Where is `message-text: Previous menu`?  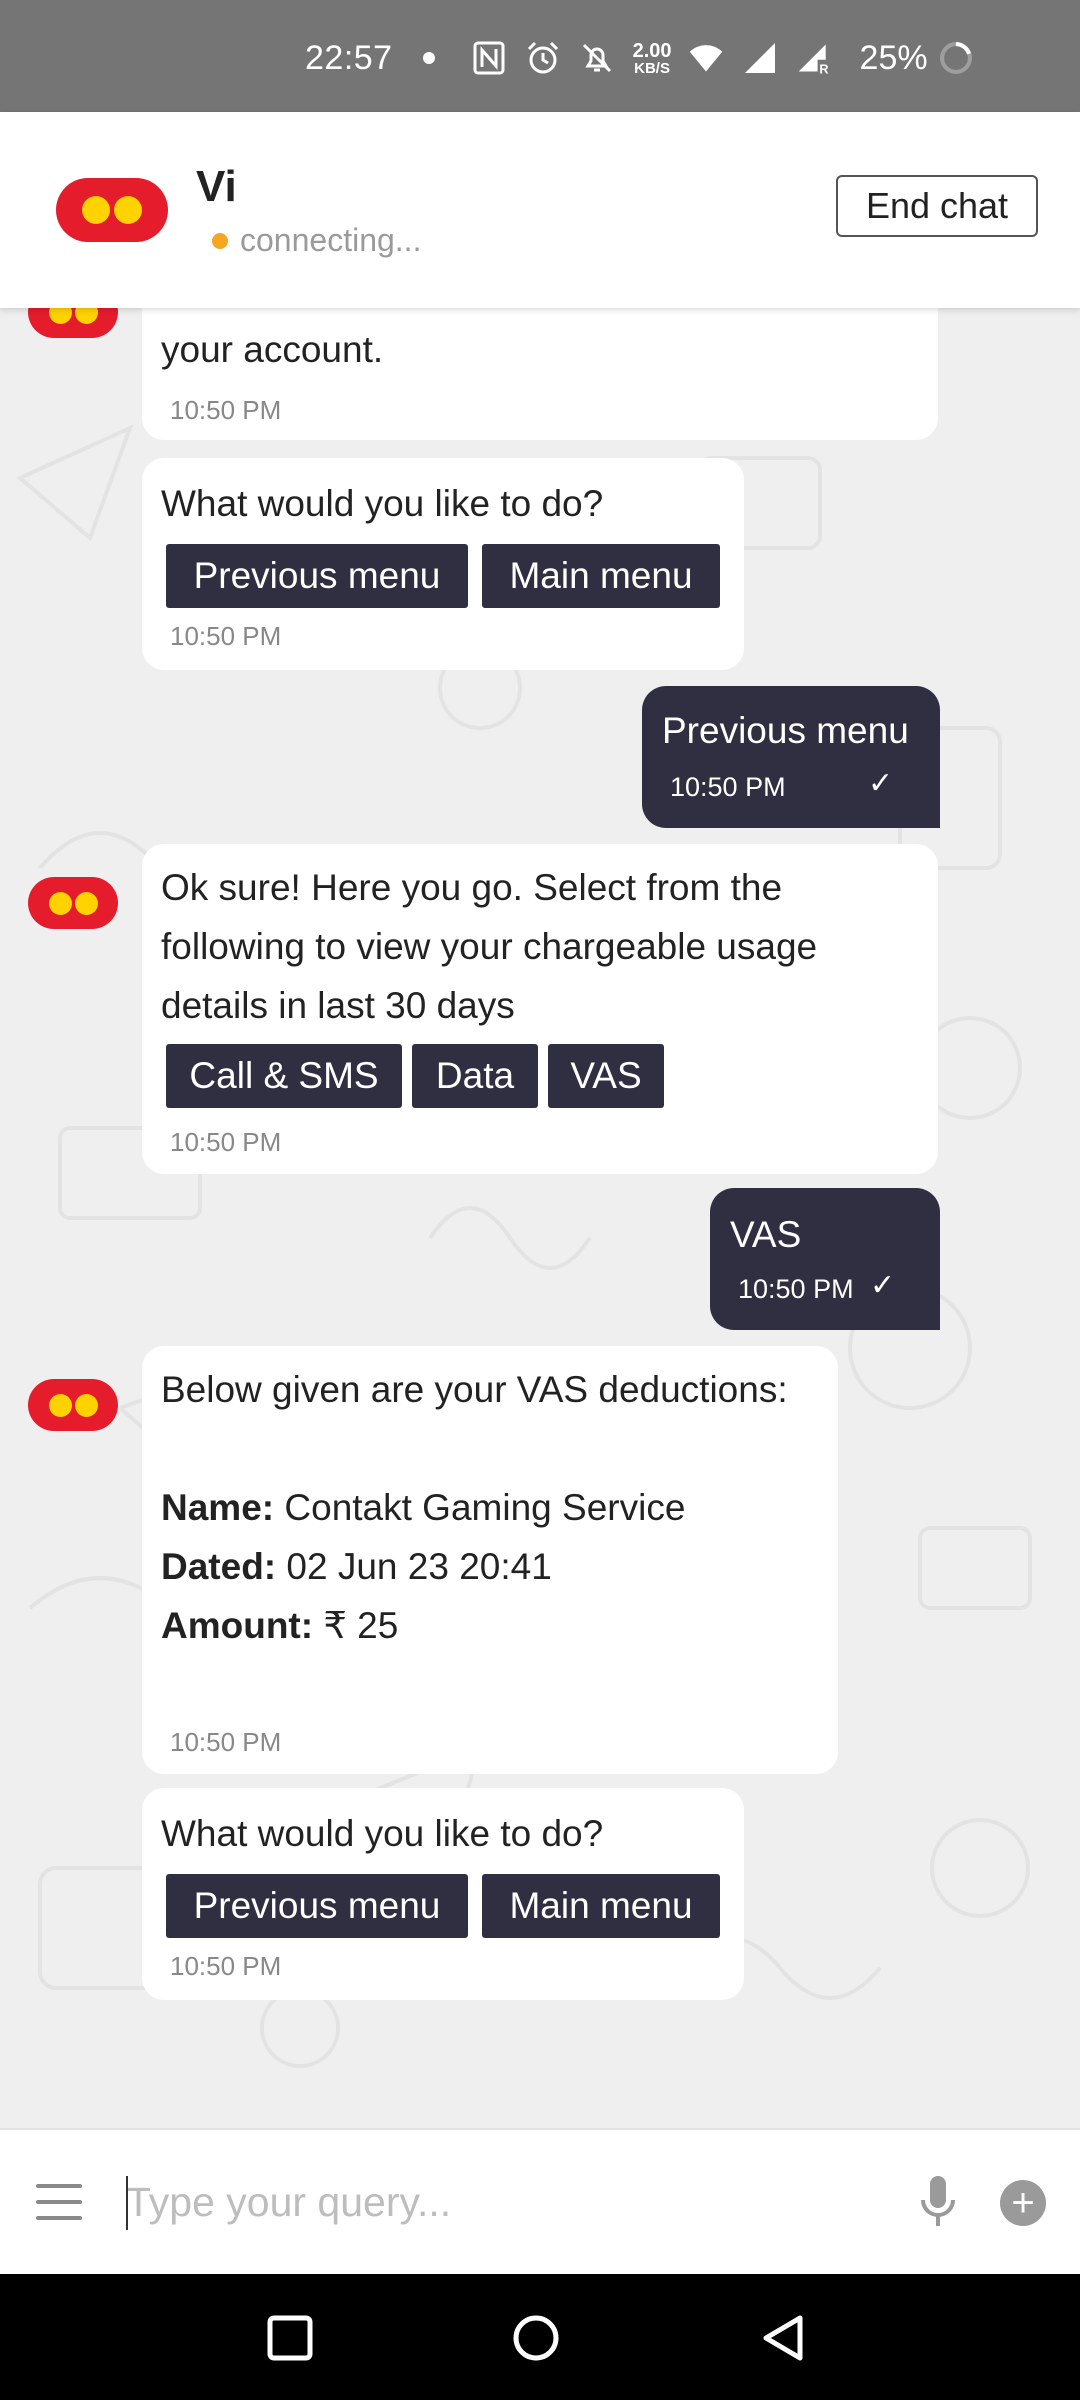 message-text: Previous menu is located at coordinates (785, 730).